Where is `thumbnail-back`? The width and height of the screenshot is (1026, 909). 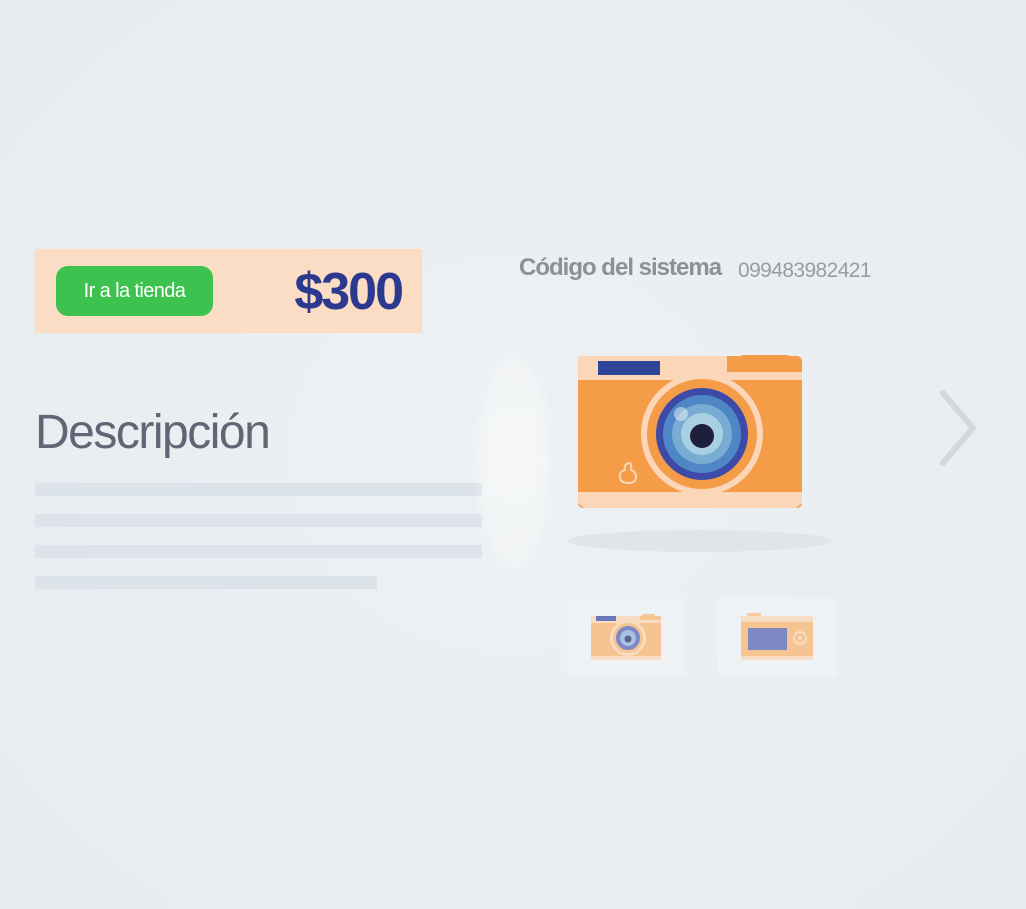 thumbnail-back is located at coordinates (777, 637).